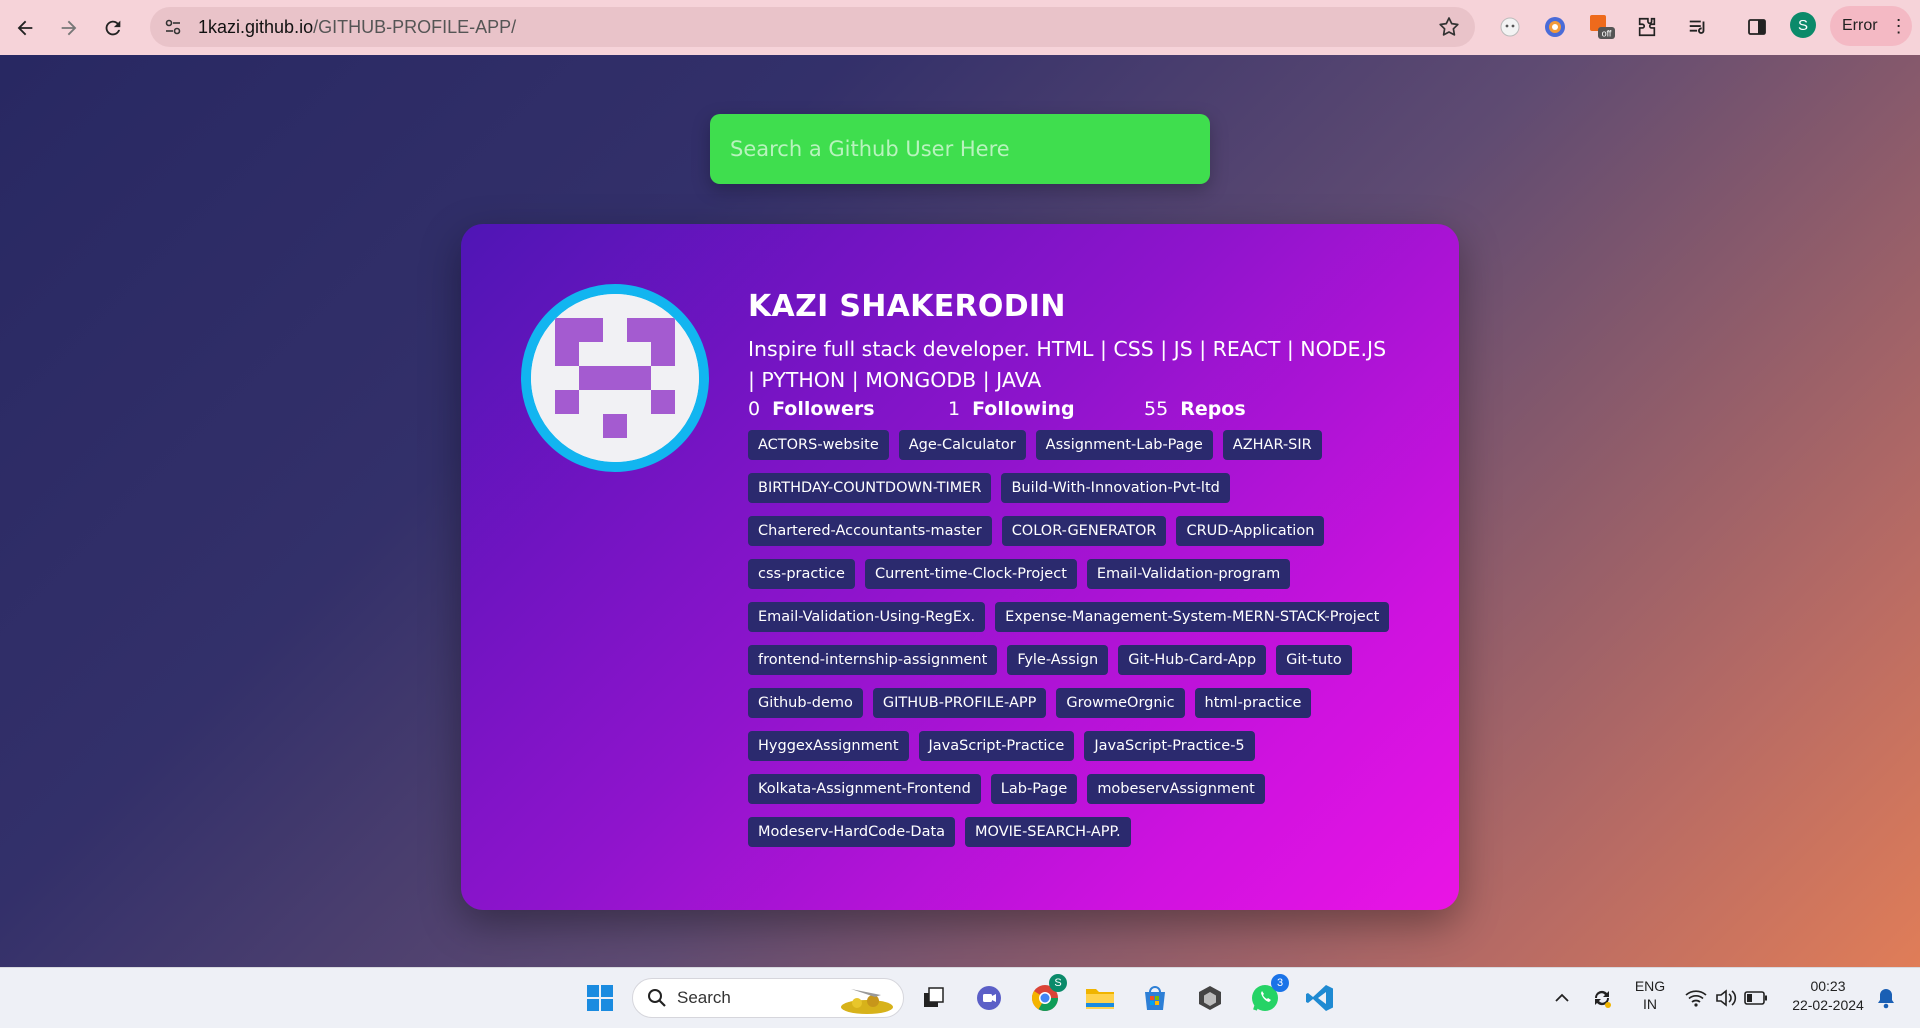 This screenshot has width=1920, height=1028. Describe the element at coordinates (657, 998) in the screenshot. I see `search-icon` at that location.